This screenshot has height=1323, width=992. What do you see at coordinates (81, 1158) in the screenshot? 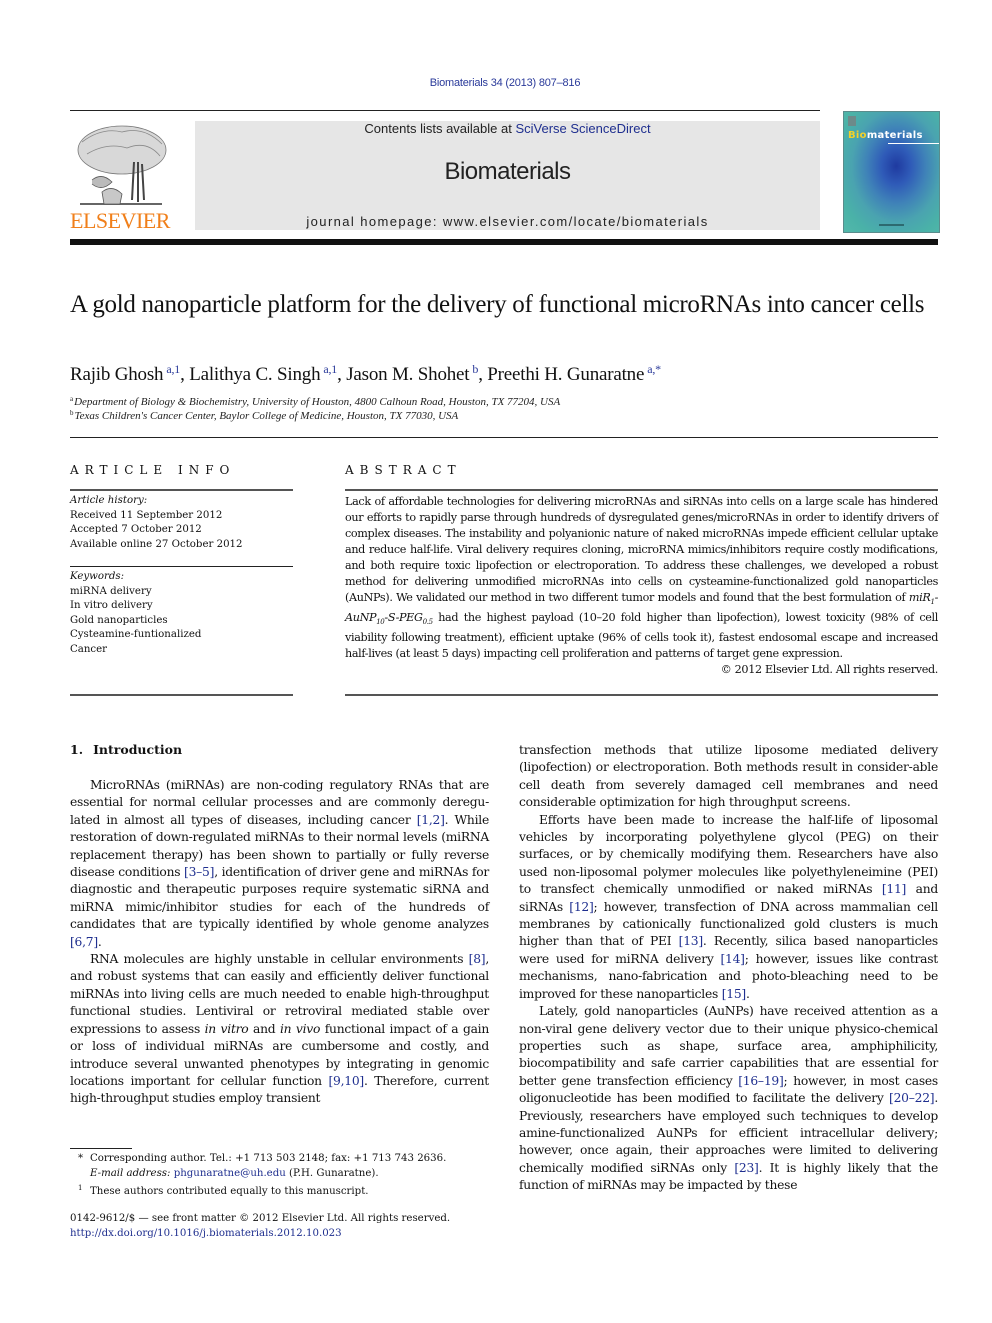
I see `footnote-mark: *` at bounding box center [81, 1158].